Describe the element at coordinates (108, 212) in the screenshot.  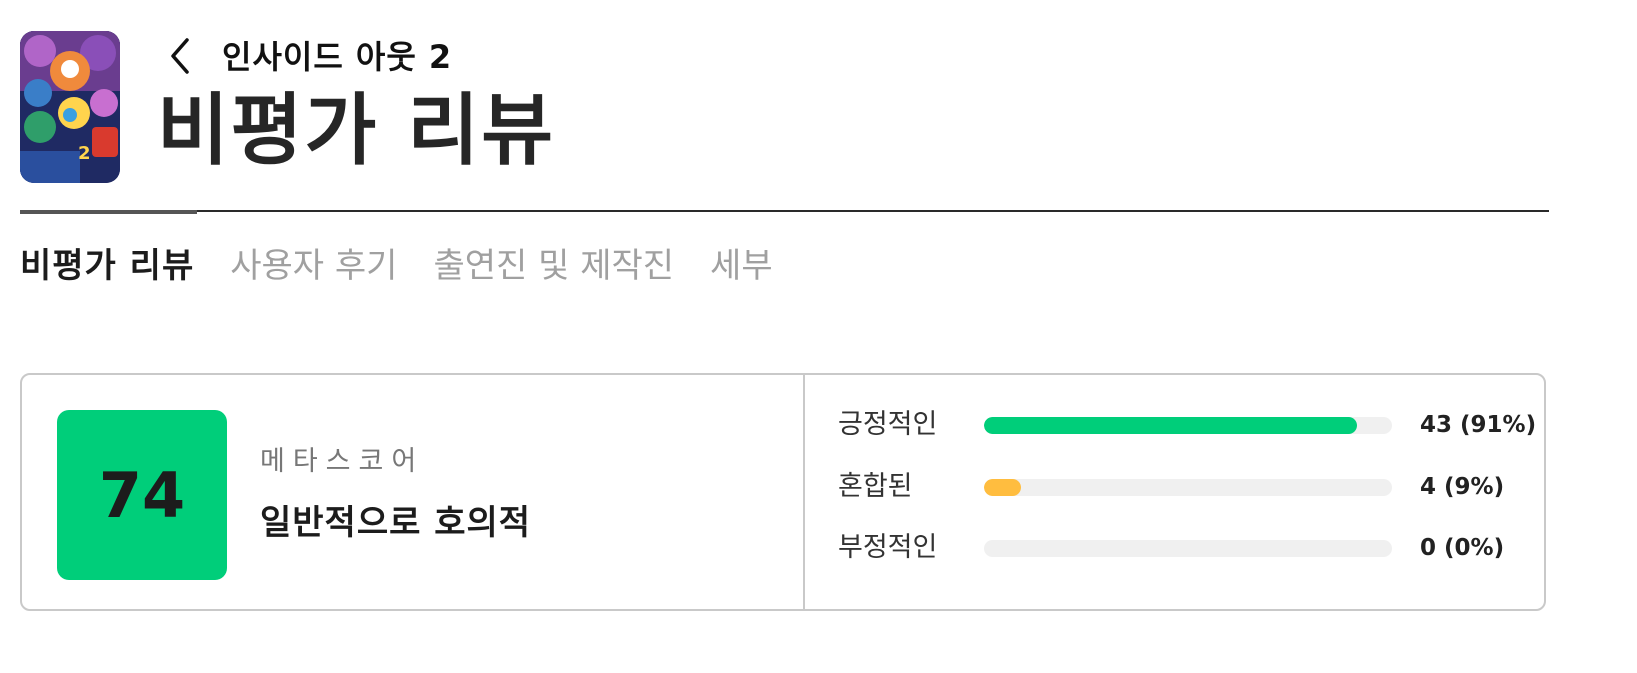
I see `active-tab-indicator` at that location.